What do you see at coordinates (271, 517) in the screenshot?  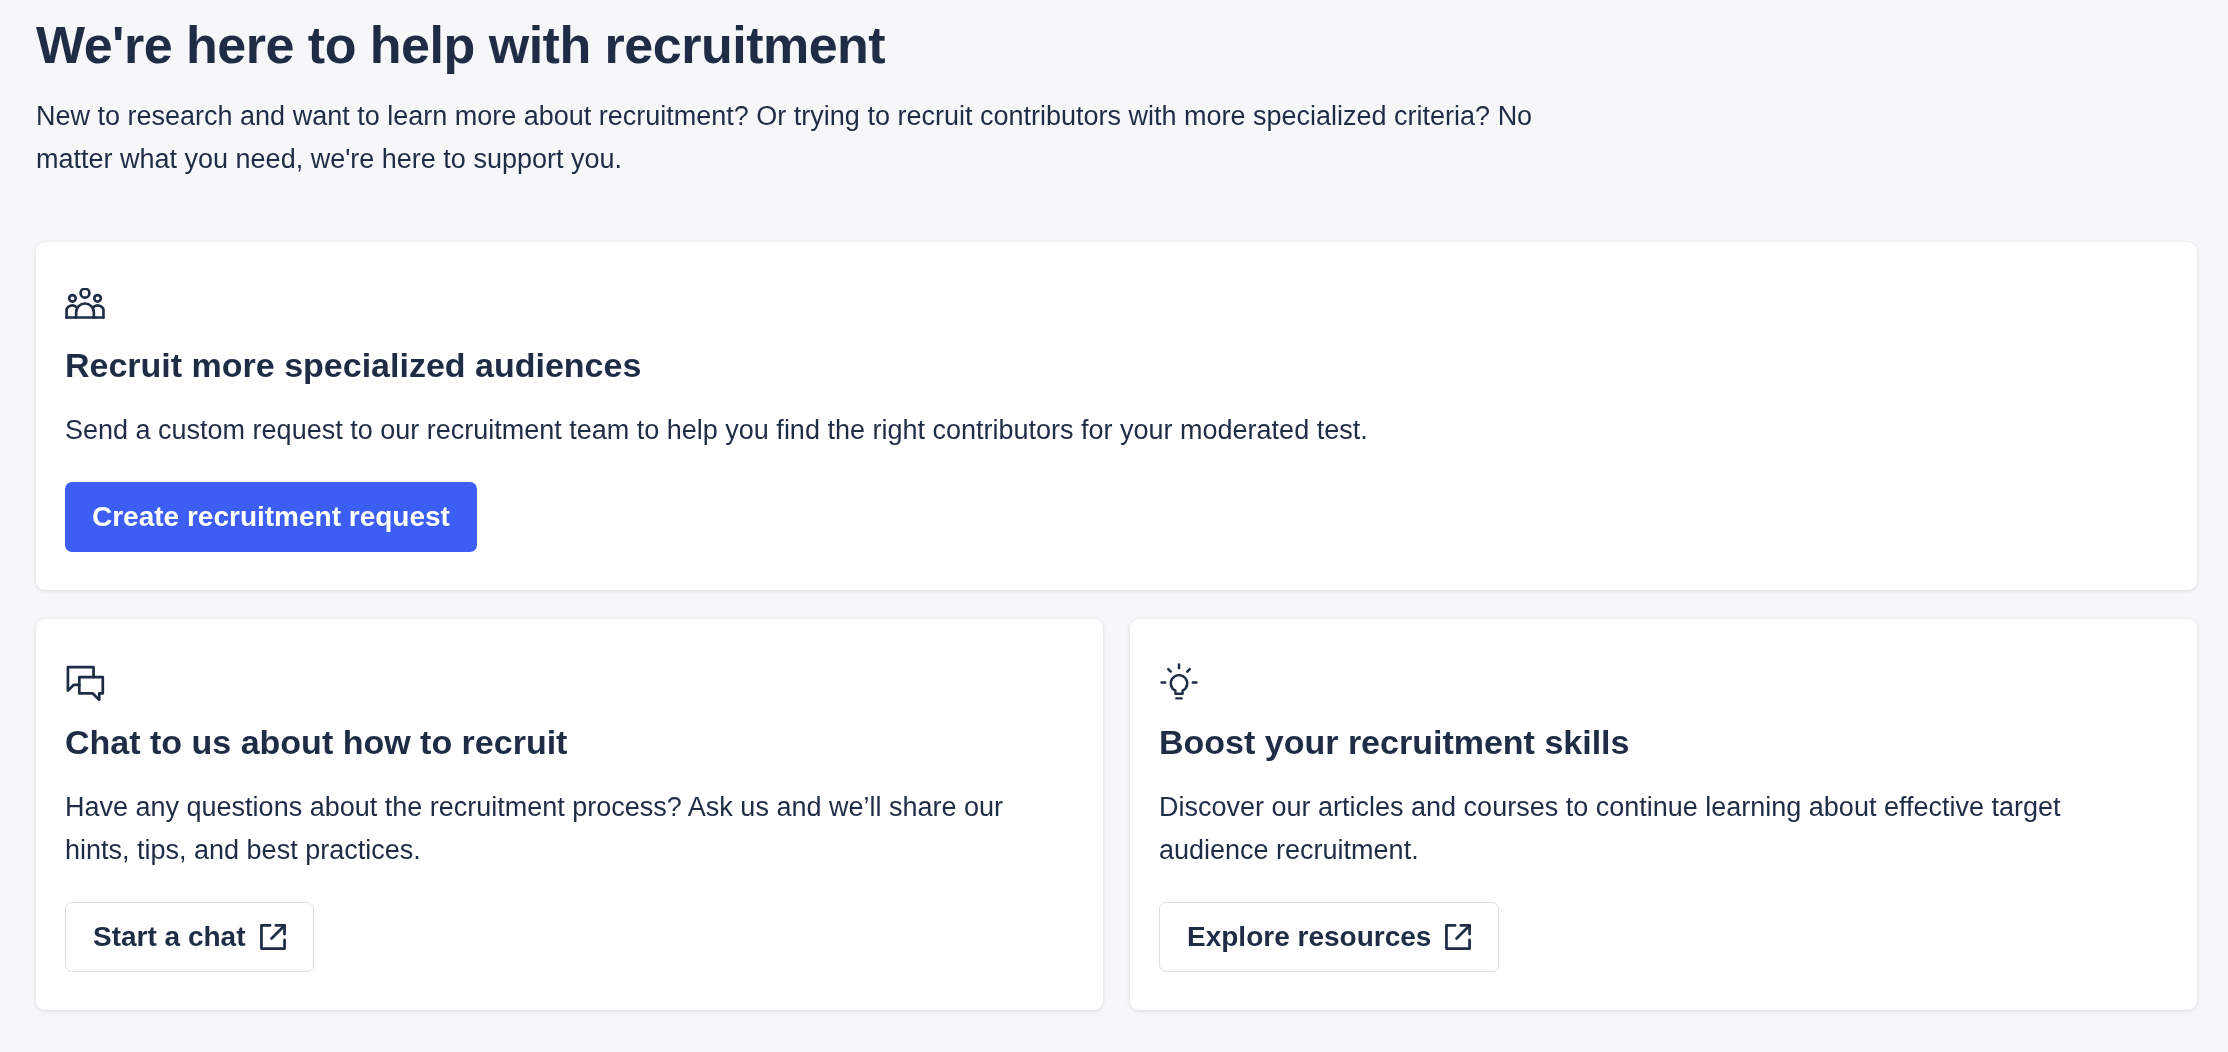 I see `create-request-button: Create recruitment request` at bounding box center [271, 517].